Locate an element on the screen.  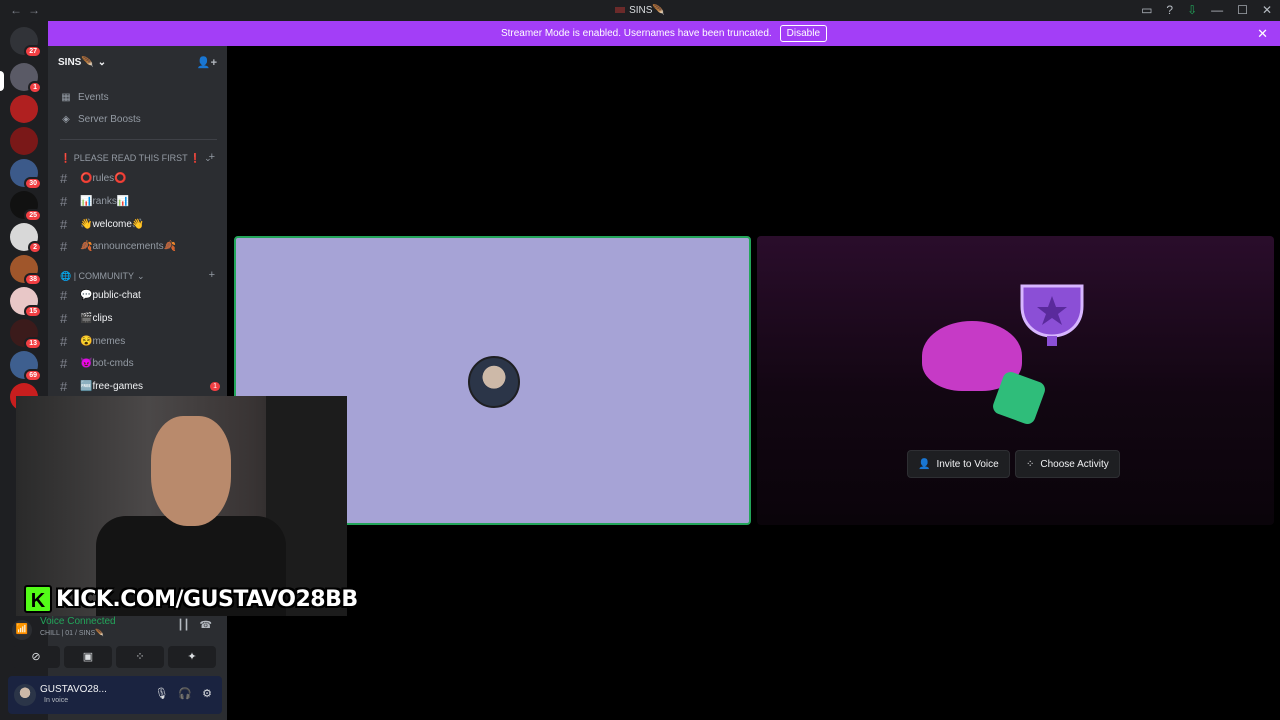
maximize-button: ☐ is located at coordinates (1242, 10).